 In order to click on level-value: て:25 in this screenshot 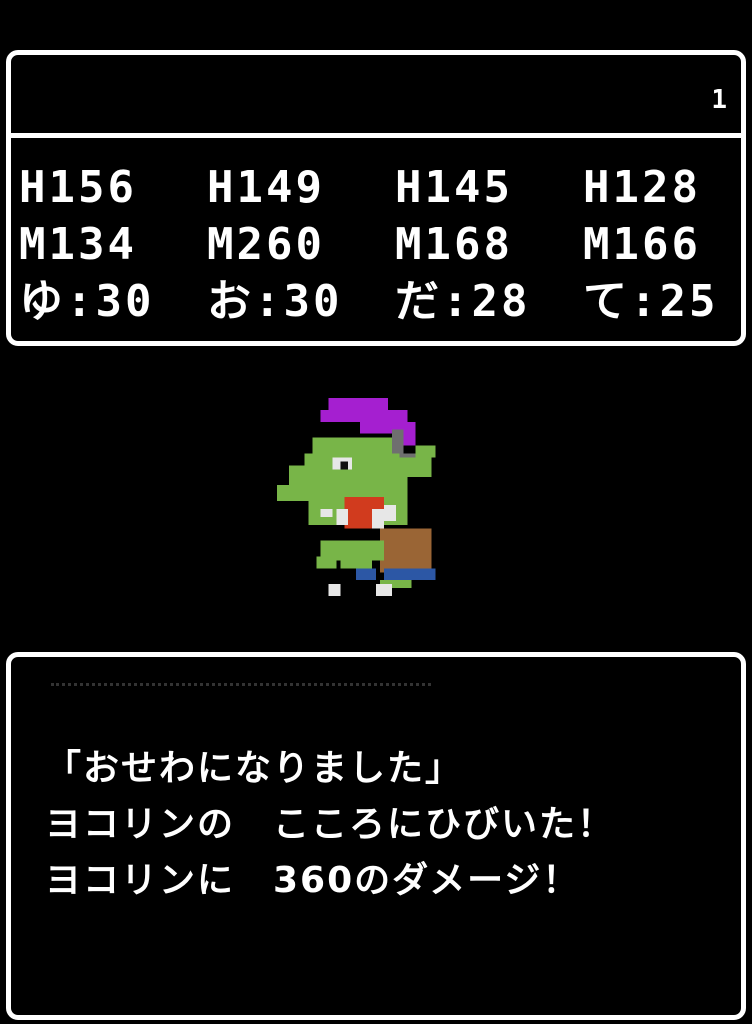, I will do `click(651, 301)`.